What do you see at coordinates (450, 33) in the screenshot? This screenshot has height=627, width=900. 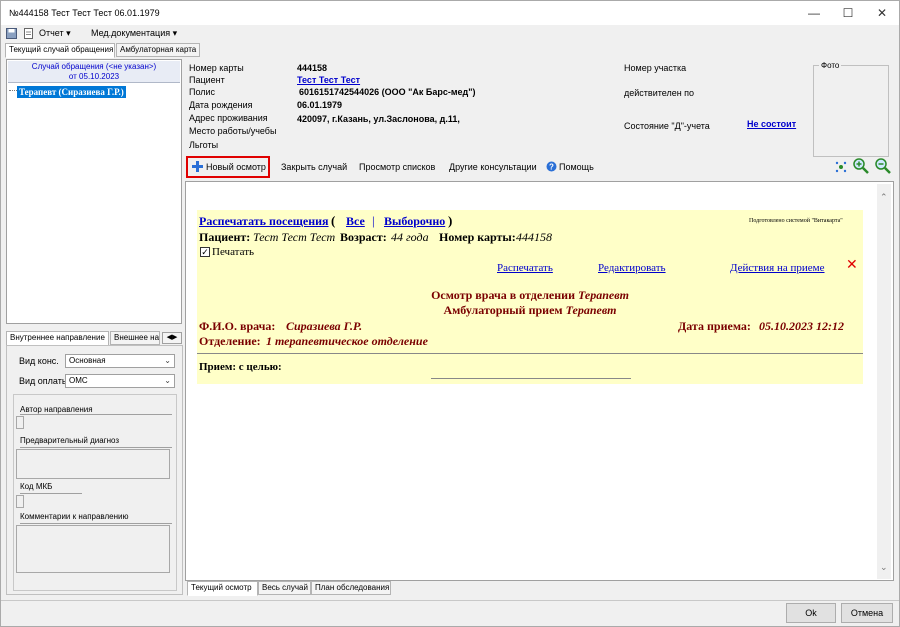 I see `menu-bar: Отчет ▾ Мед.документация ▾` at bounding box center [450, 33].